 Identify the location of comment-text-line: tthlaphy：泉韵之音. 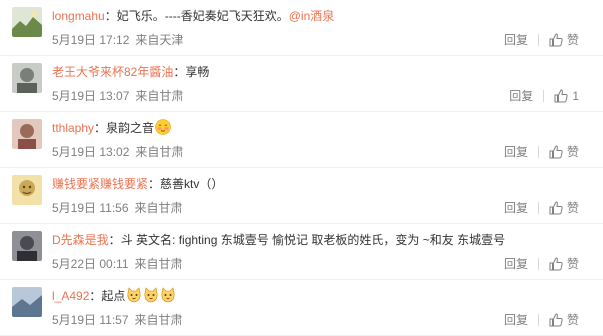
(322, 128).